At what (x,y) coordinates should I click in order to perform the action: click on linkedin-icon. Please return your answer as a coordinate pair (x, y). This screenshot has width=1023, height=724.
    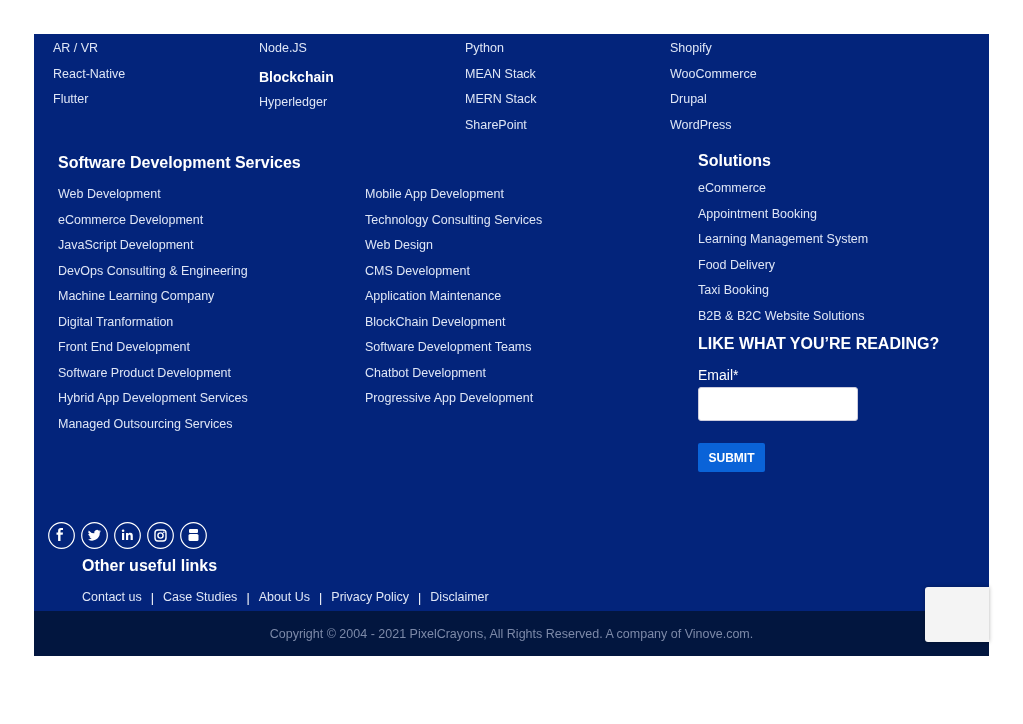
    Looking at the image, I should click on (127, 535).